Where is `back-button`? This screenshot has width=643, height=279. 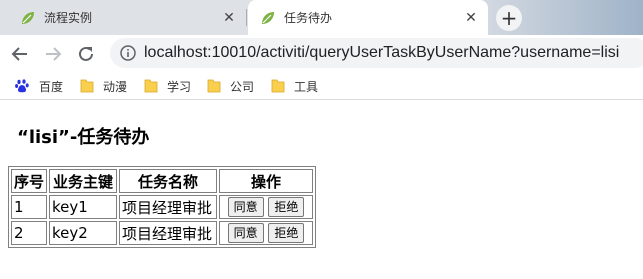
back-button is located at coordinates (20, 54).